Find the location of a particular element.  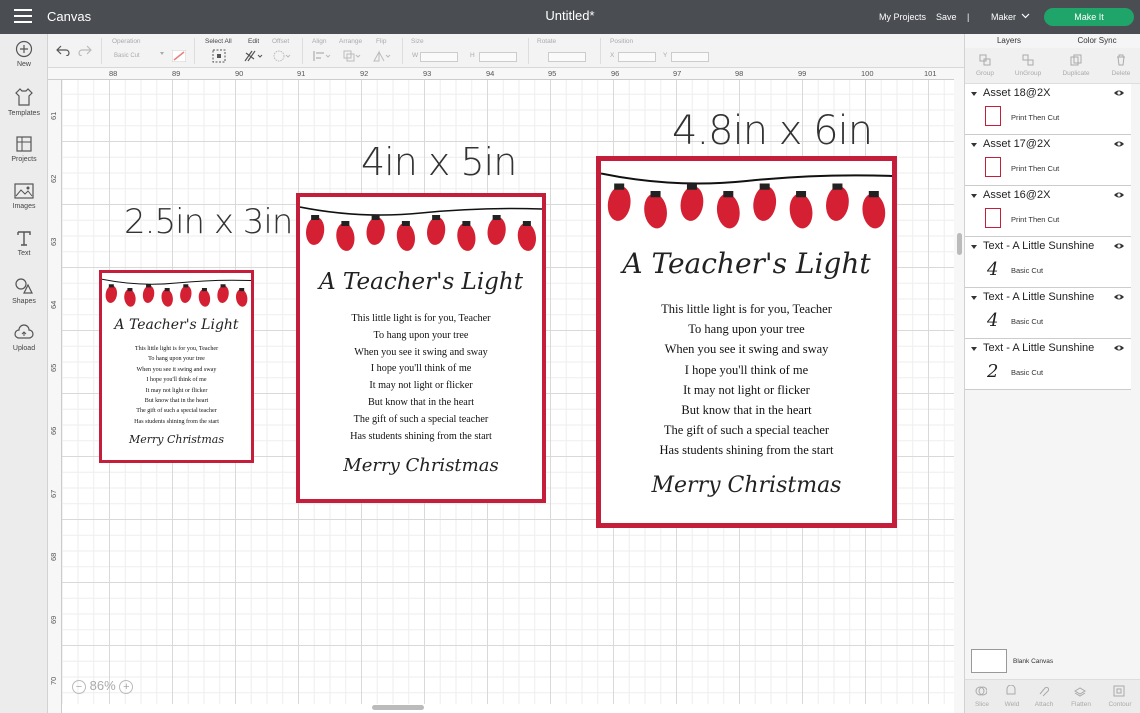

width-input is located at coordinates (439, 57).